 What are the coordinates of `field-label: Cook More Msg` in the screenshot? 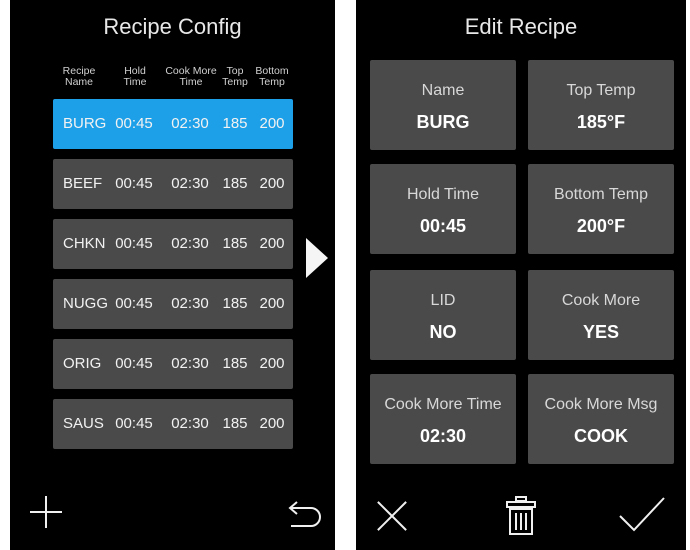 It's located at (601, 404).